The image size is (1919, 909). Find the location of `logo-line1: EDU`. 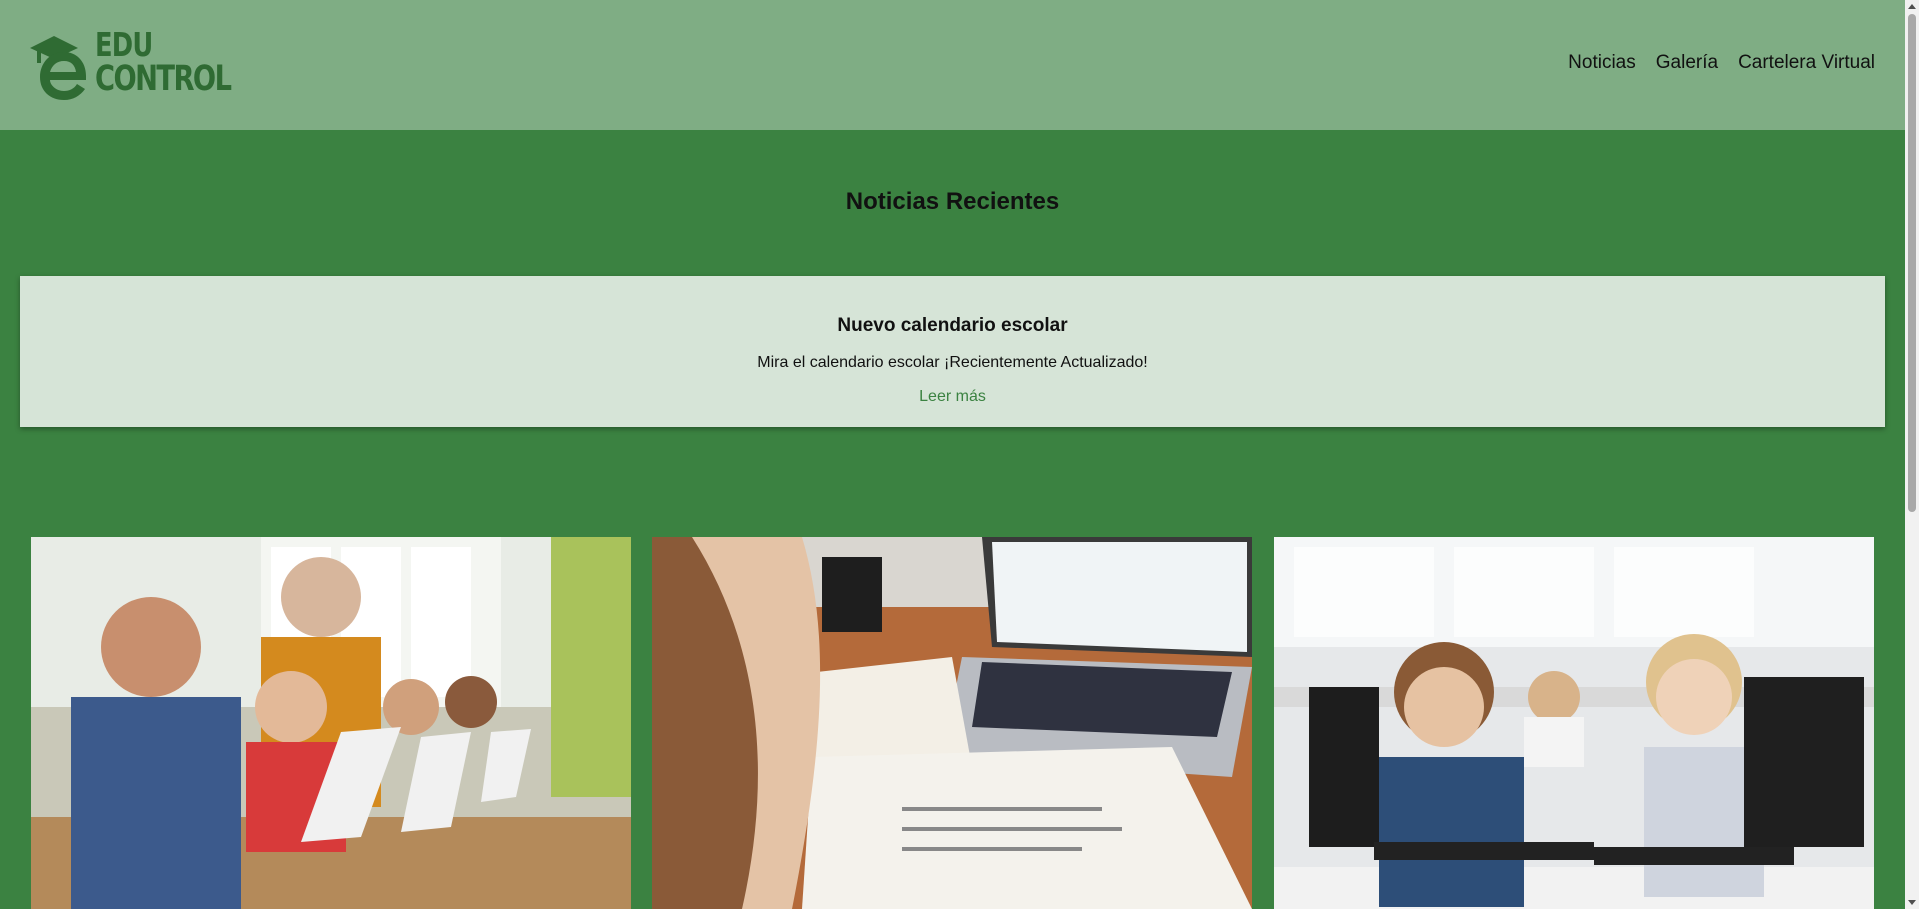

logo-line1: EDU is located at coordinates (124, 44).